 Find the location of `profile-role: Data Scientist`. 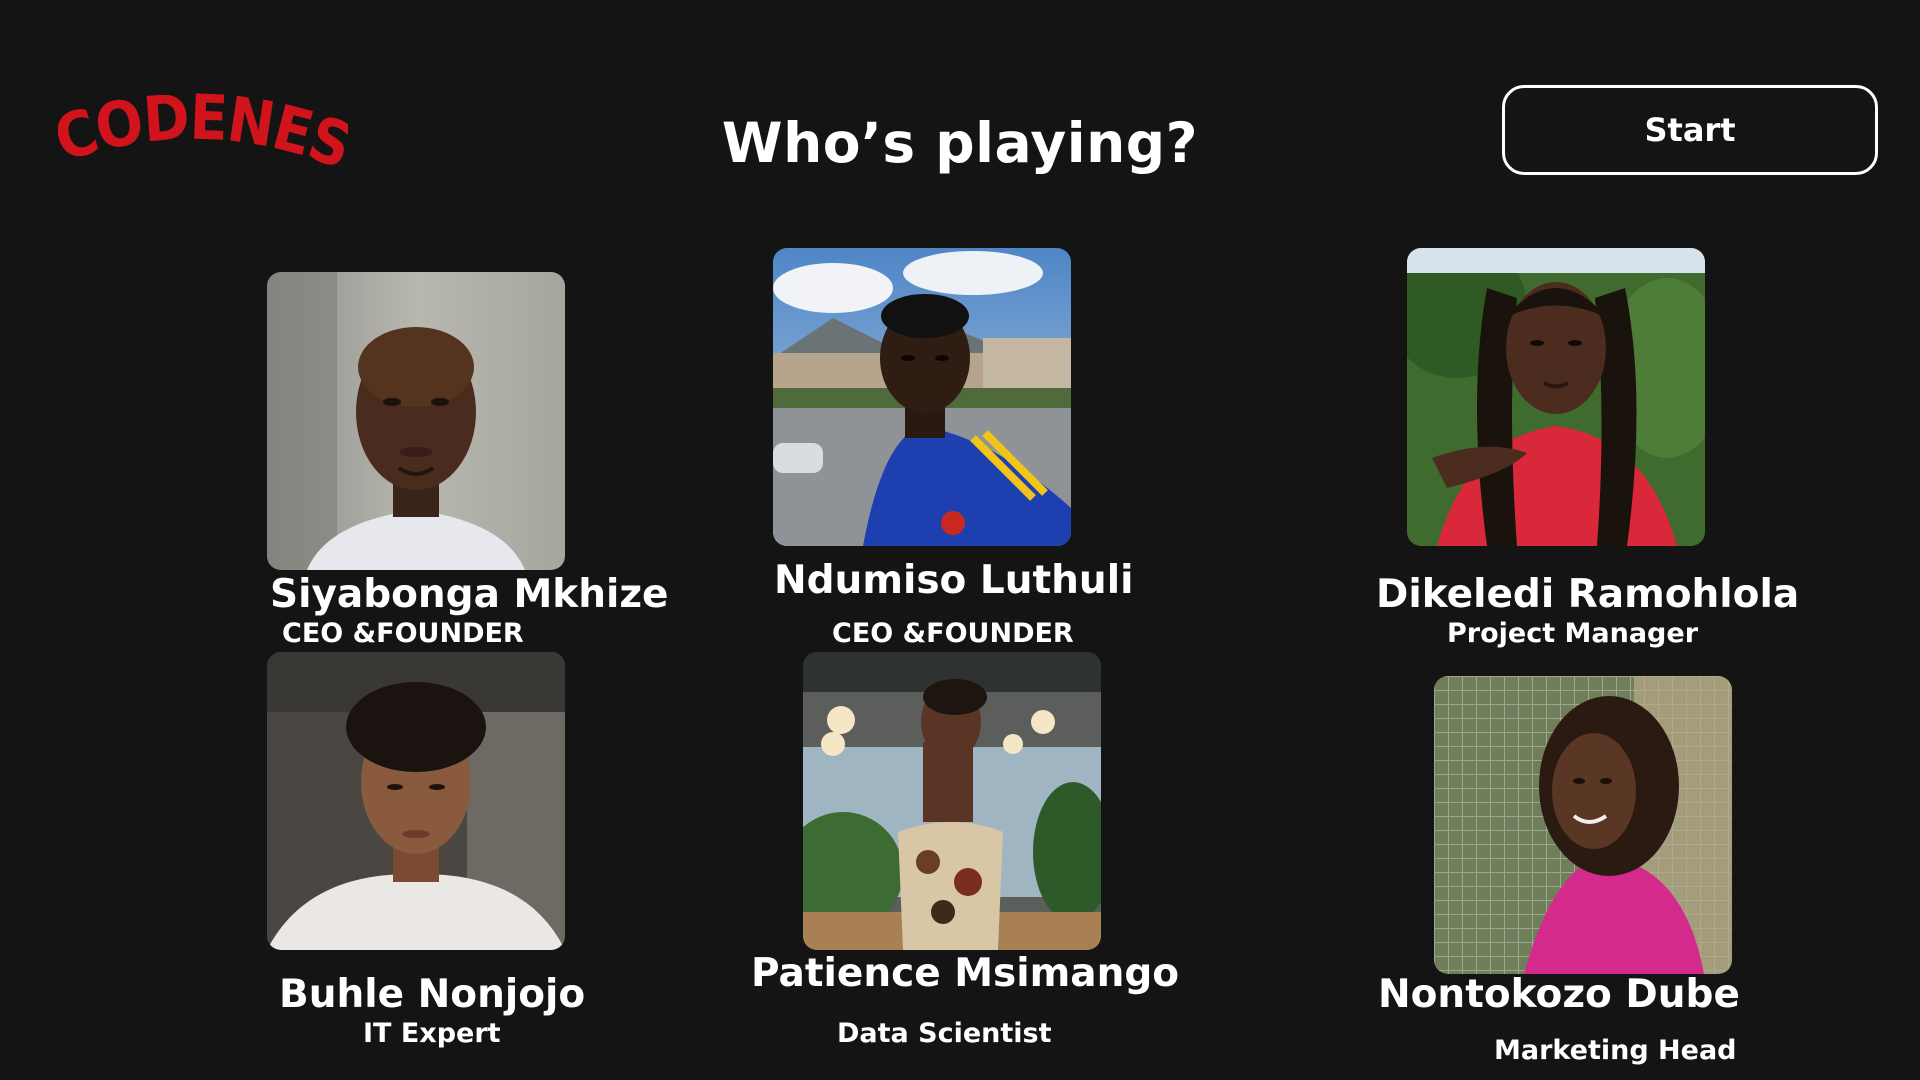

profile-role: Data Scientist is located at coordinates (944, 1033).